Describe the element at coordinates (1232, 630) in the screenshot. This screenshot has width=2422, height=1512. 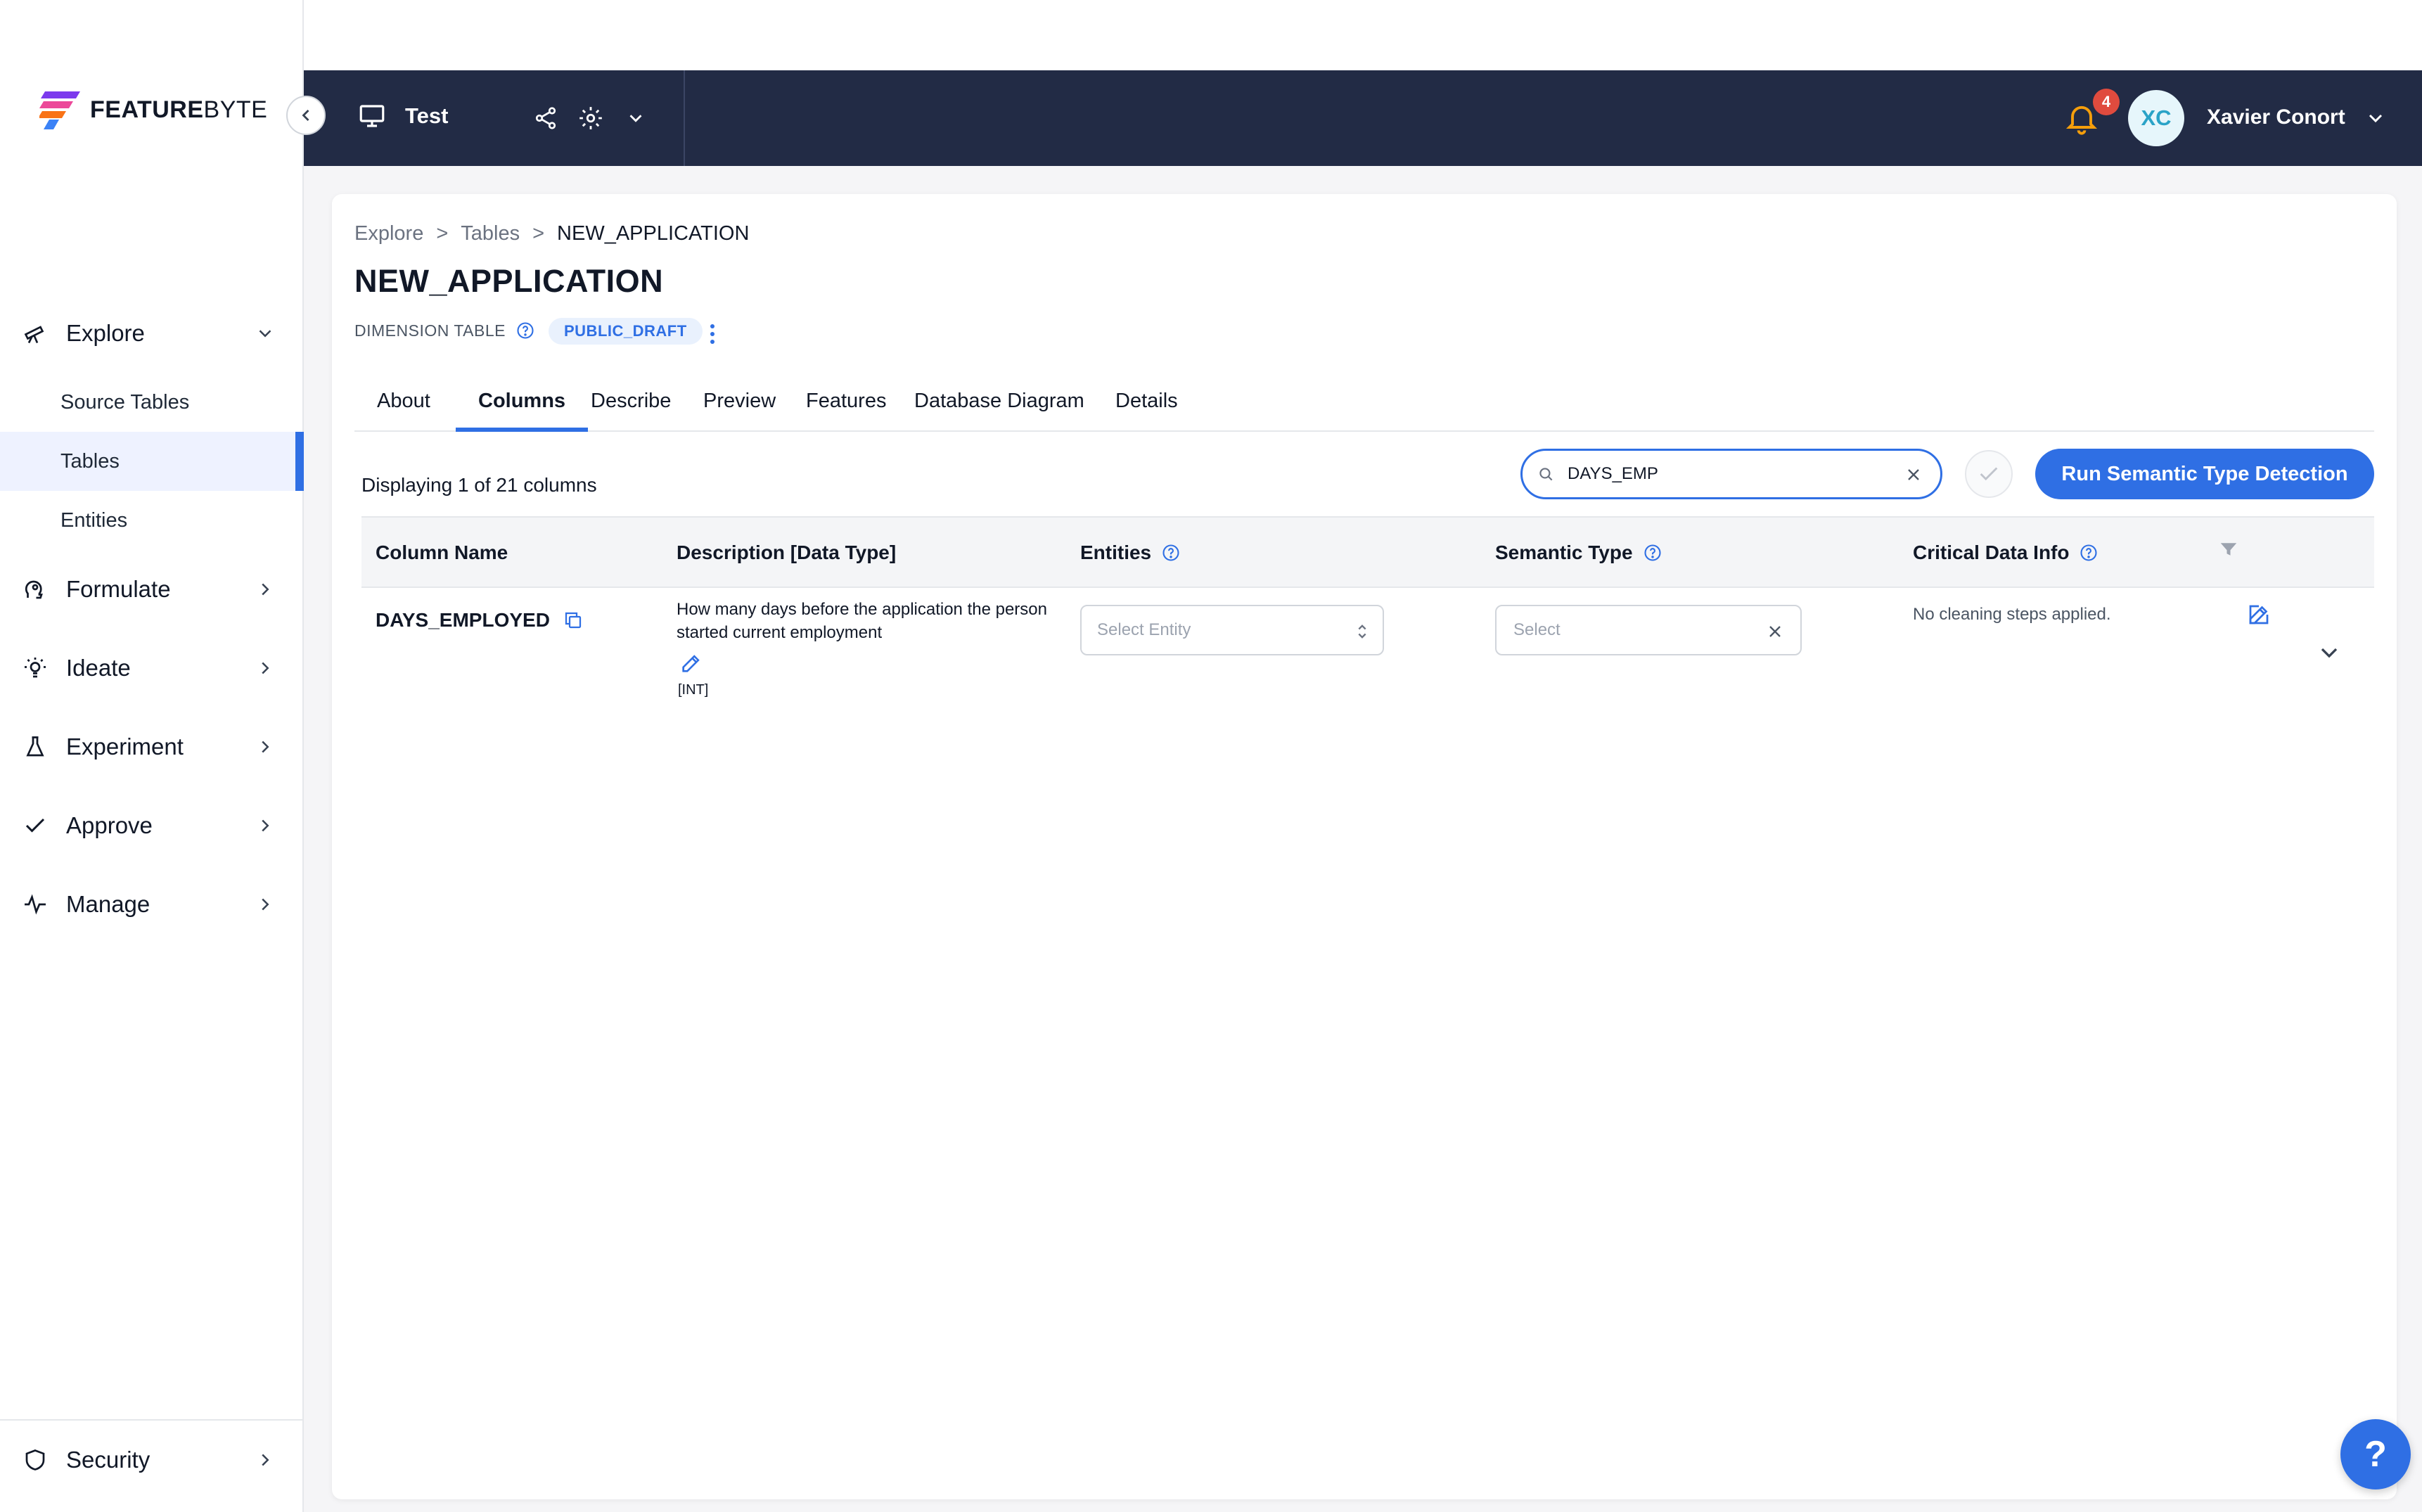
I see `entity-select: Select Entity` at that location.